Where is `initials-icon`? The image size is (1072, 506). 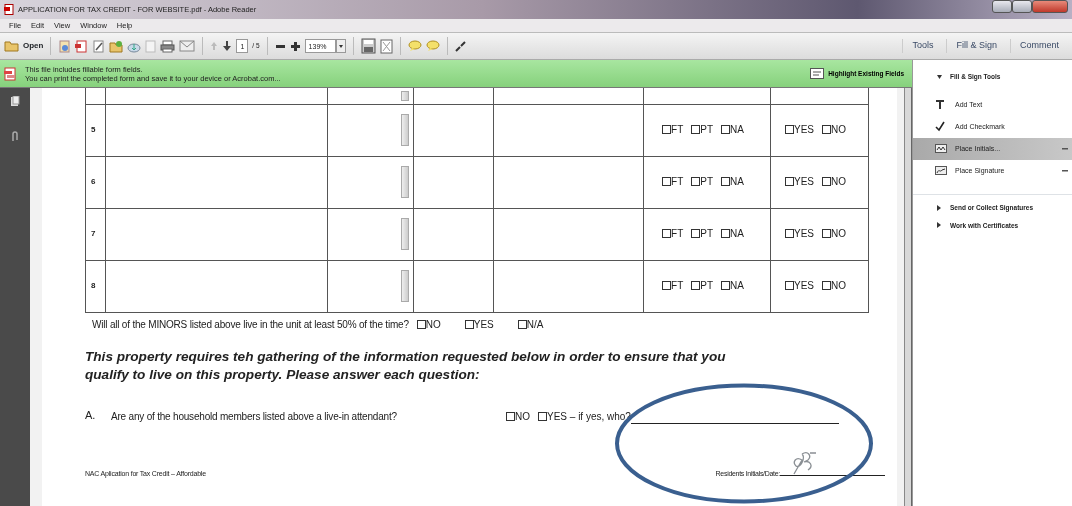 initials-icon is located at coordinates (941, 149).